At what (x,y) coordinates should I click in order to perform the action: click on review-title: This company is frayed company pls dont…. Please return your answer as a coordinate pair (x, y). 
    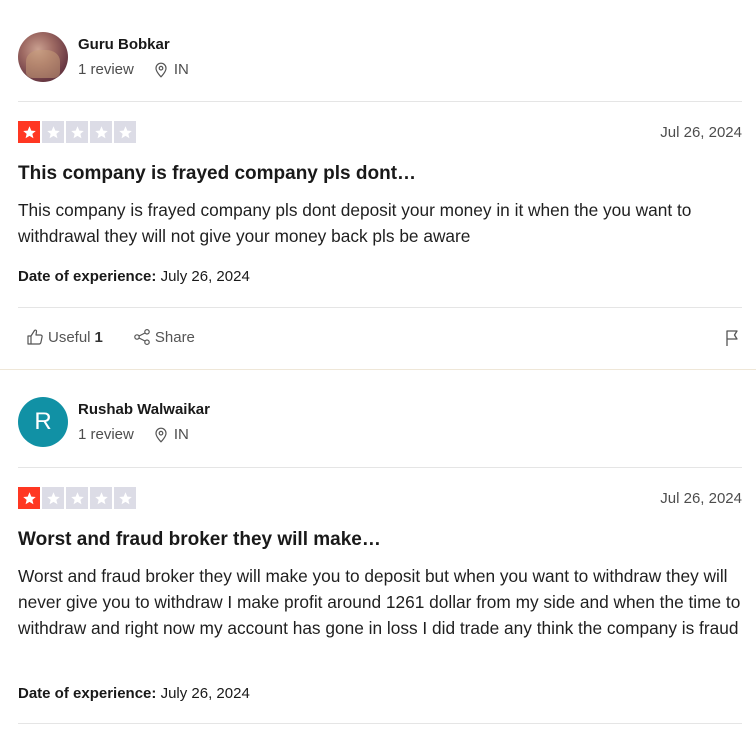
    Looking at the image, I should click on (217, 174).